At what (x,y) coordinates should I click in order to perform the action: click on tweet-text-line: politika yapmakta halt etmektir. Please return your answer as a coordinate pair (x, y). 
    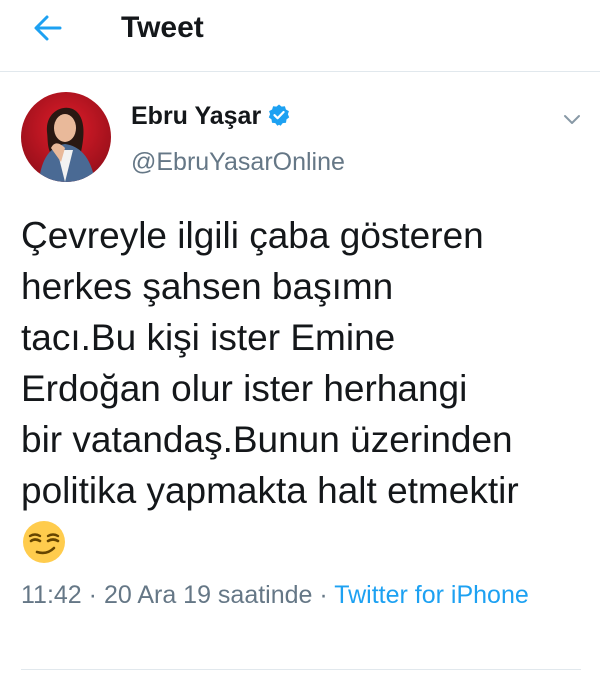
    Looking at the image, I should click on (270, 490).